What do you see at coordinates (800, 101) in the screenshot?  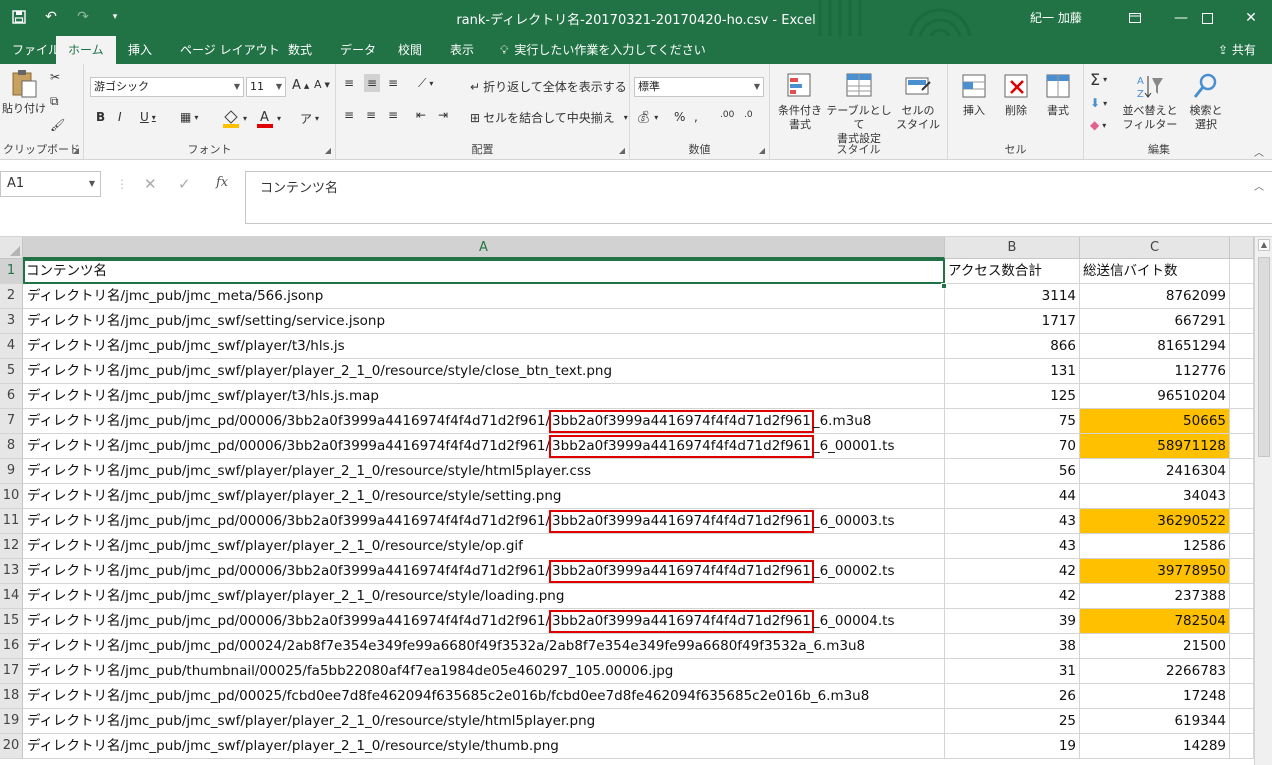 I see `conditional-format-button: 条件付き 書式` at bounding box center [800, 101].